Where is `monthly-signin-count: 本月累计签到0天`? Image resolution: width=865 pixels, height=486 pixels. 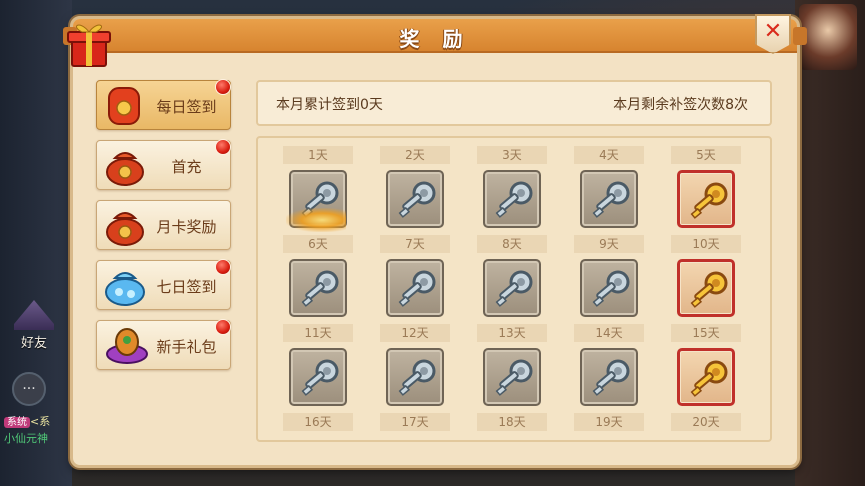 monthly-signin-count: 本月累计签到0天 is located at coordinates (329, 105).